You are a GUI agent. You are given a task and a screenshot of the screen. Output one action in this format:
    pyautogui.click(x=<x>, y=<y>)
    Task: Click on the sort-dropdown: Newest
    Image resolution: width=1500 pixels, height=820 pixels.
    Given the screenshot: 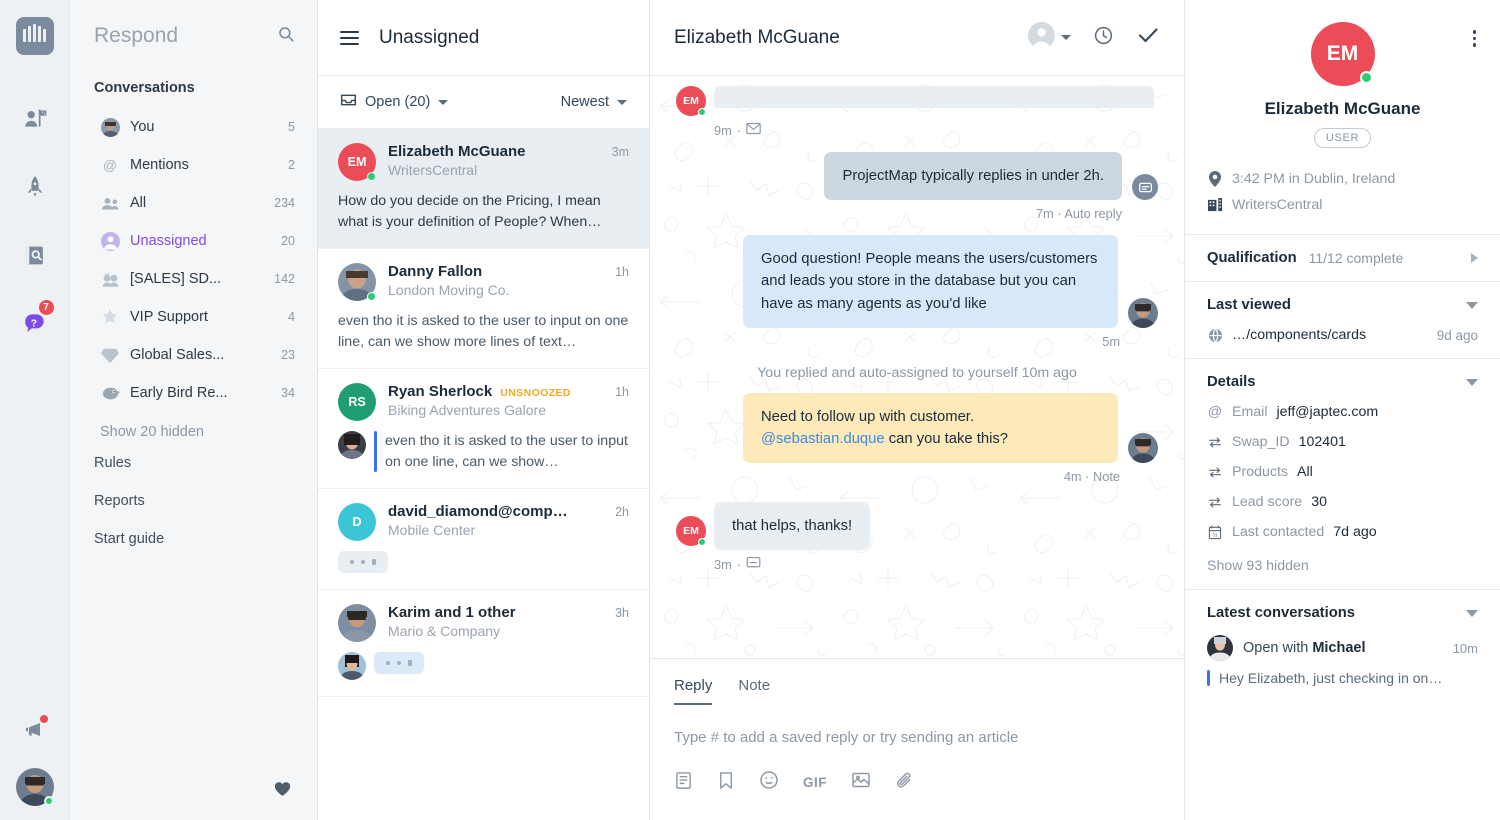 What is the action you would take?
    pyautogui.click(x=594, y=102)
    